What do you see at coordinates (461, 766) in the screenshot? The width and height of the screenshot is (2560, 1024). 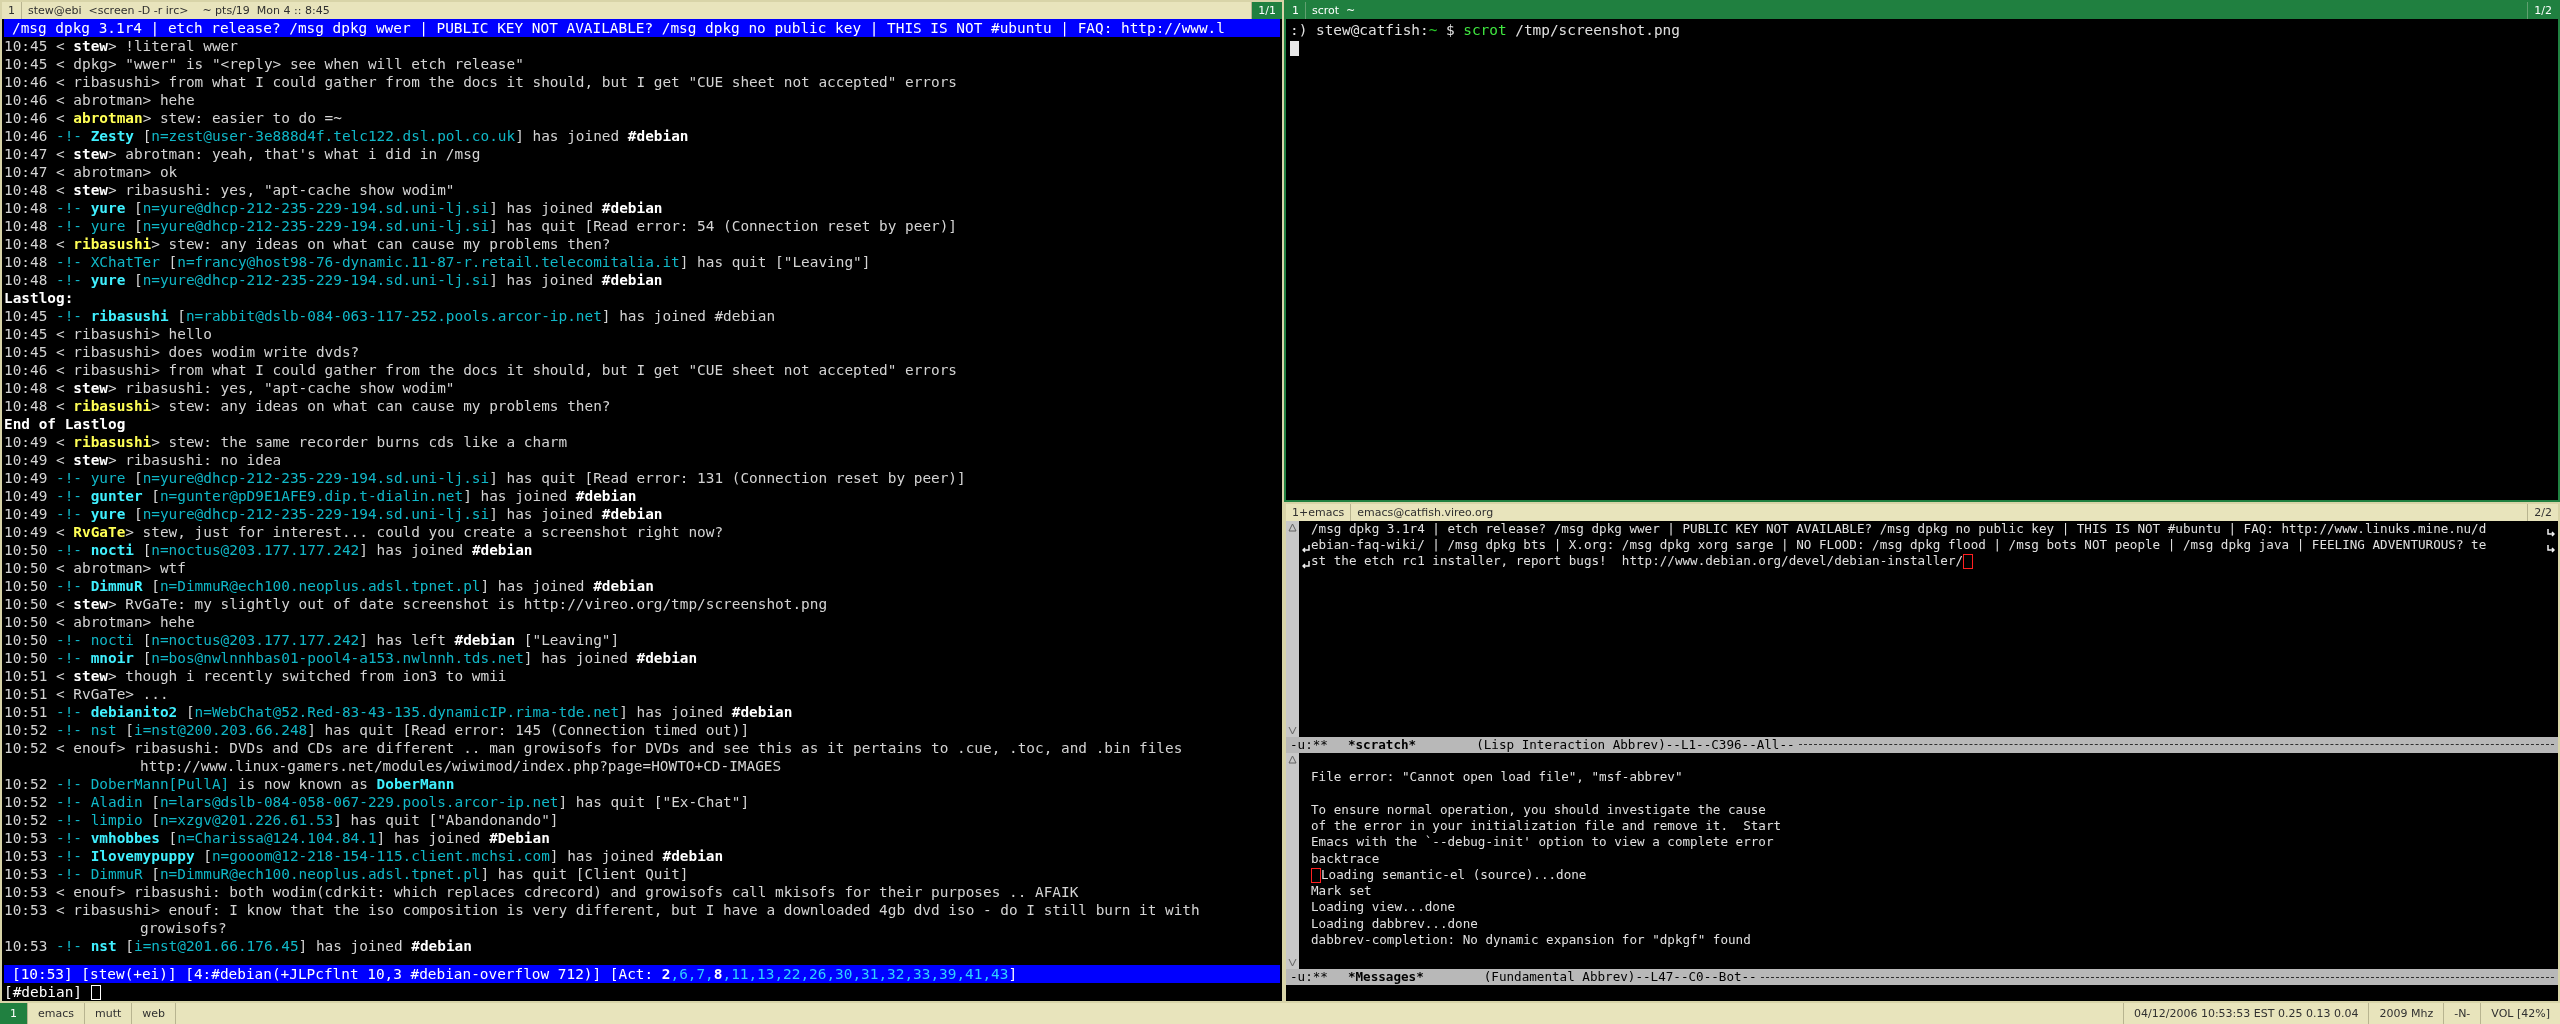 I see `chat-line: http://www.linux-gamers.net/modules/wiwimod/index.php?page=HOWTO+CD-IMAGES` at bounding box center [461, 766].